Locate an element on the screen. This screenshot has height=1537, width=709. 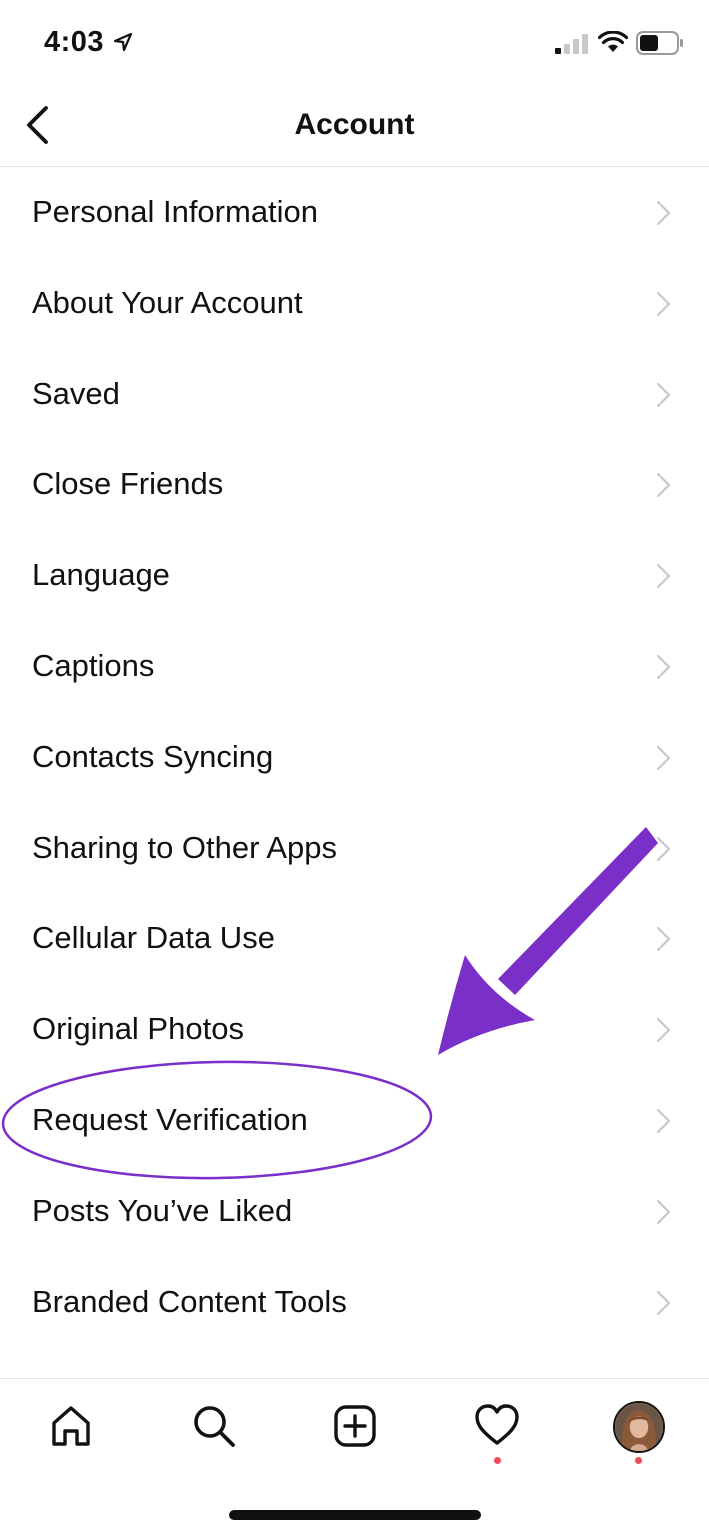
battery-icon is located at coordinates (659, 43).